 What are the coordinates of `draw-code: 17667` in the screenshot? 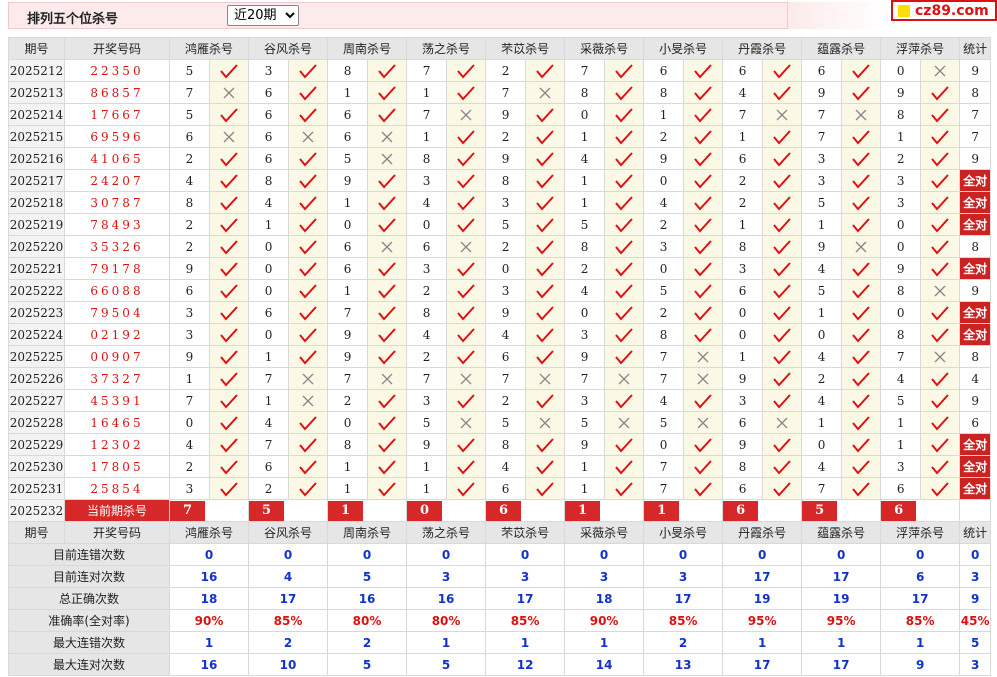 It's located at (117, 114).